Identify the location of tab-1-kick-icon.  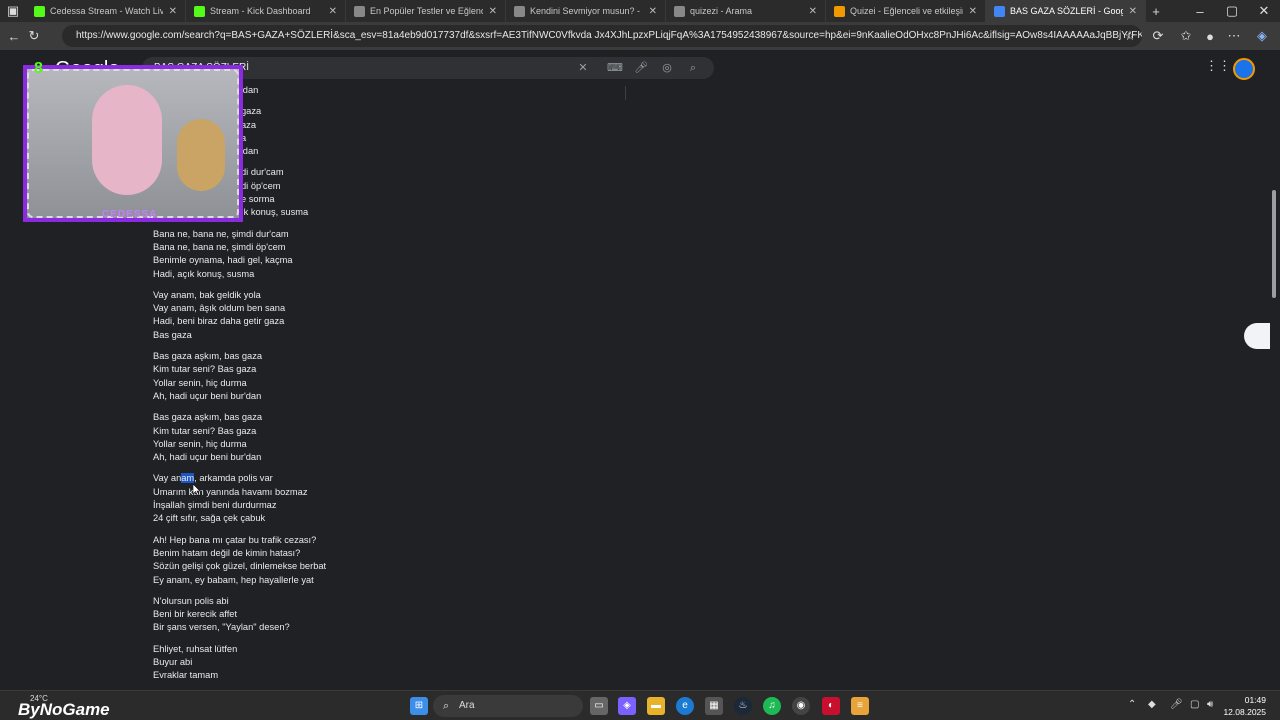
(39, 11).